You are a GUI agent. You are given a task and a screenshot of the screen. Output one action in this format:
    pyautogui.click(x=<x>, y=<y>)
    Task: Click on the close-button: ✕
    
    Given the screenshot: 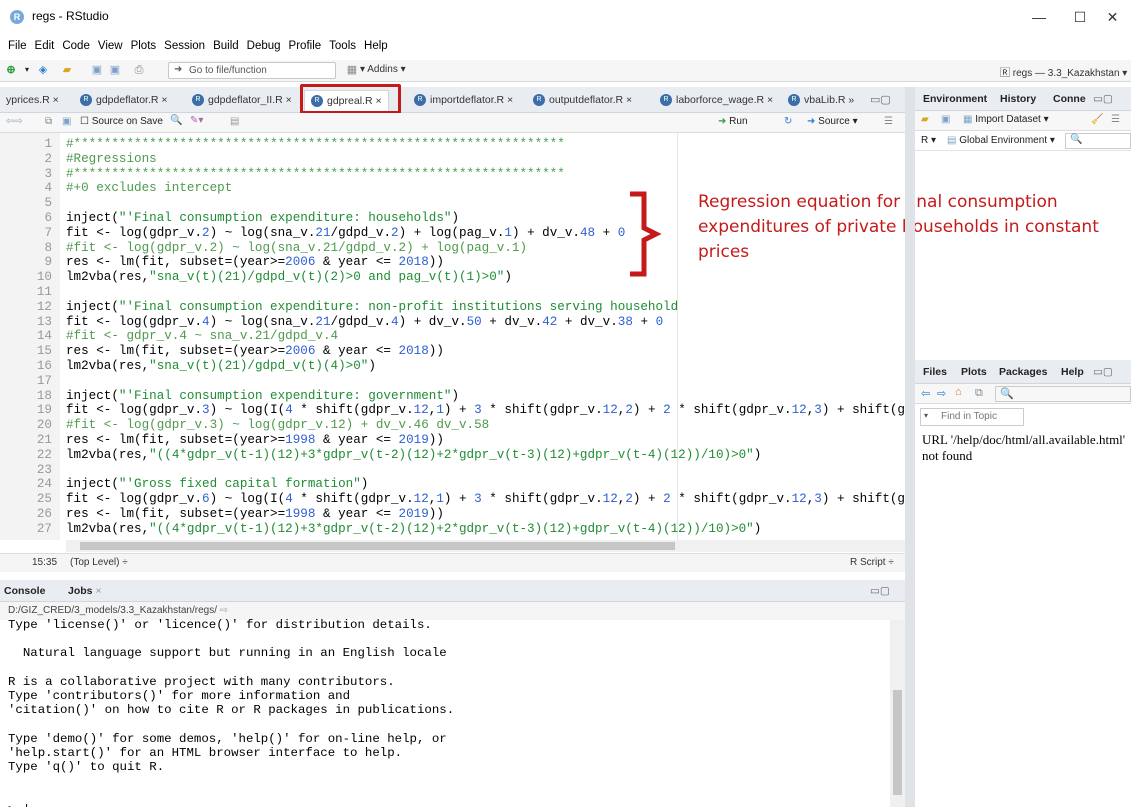 What is the action you would take?
    pyautogui.click(x=1112, y=17)
    